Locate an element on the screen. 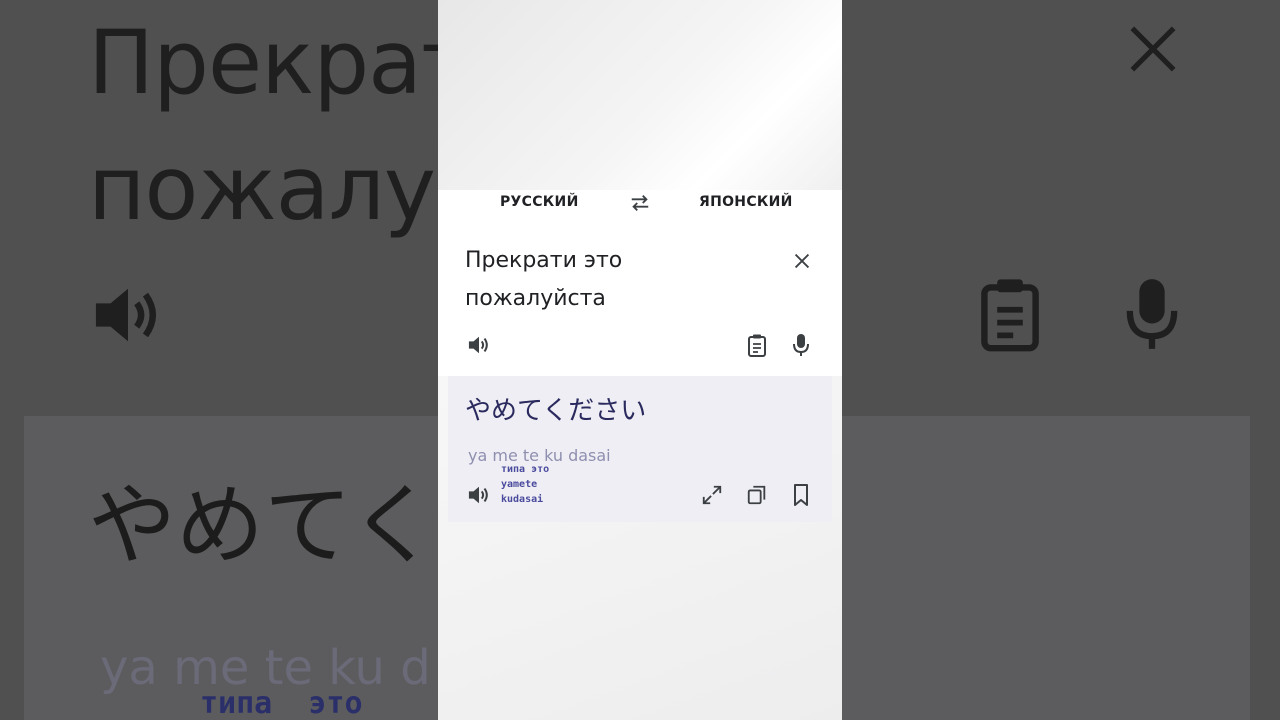 The height and width of the screenshot is (720, 1280). source-language-button: РУССКИЙ is located at coordinates (539, 202).